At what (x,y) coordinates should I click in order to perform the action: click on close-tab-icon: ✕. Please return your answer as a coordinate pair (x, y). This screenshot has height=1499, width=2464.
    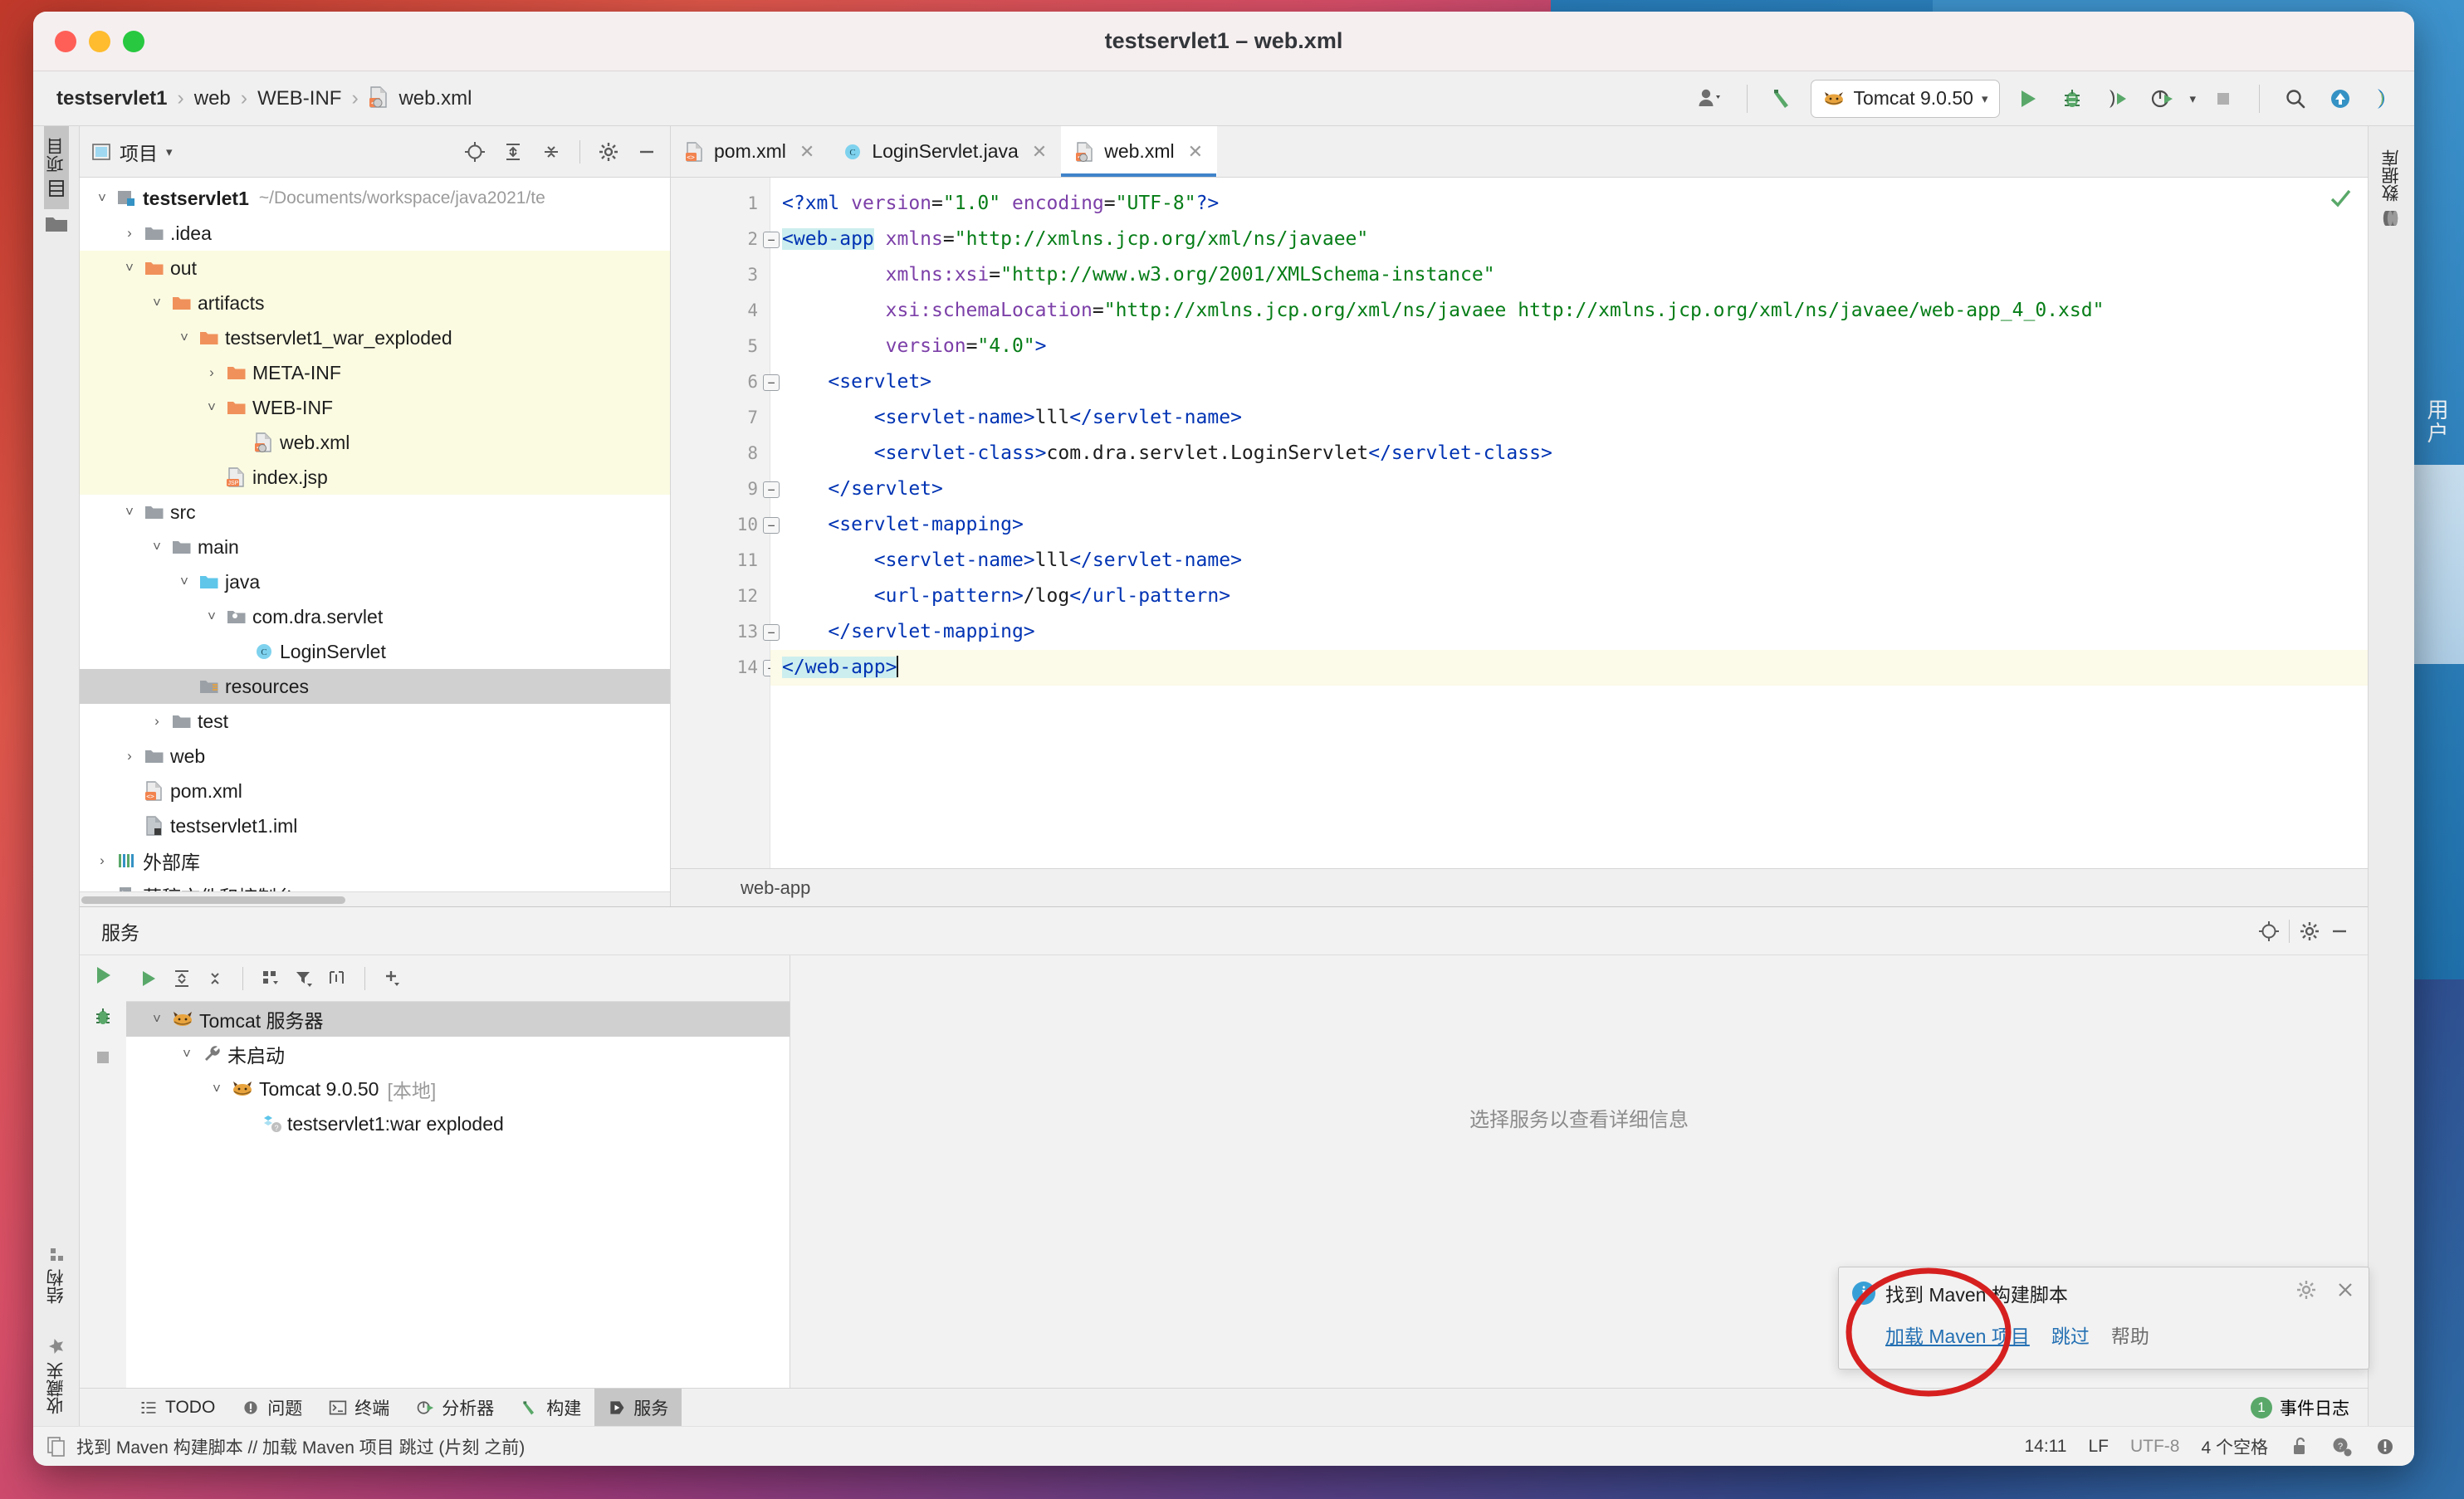
    Looking at the image, I should click on (1196, 152).